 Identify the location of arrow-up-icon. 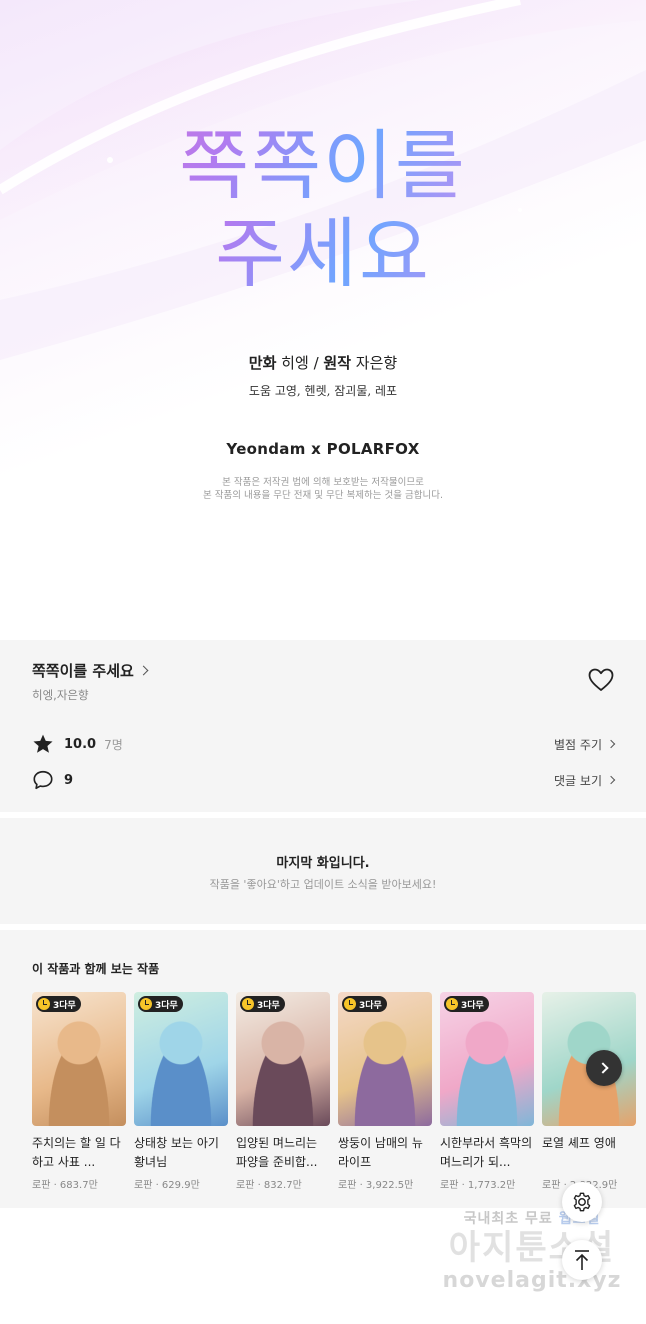
(582, 1260).